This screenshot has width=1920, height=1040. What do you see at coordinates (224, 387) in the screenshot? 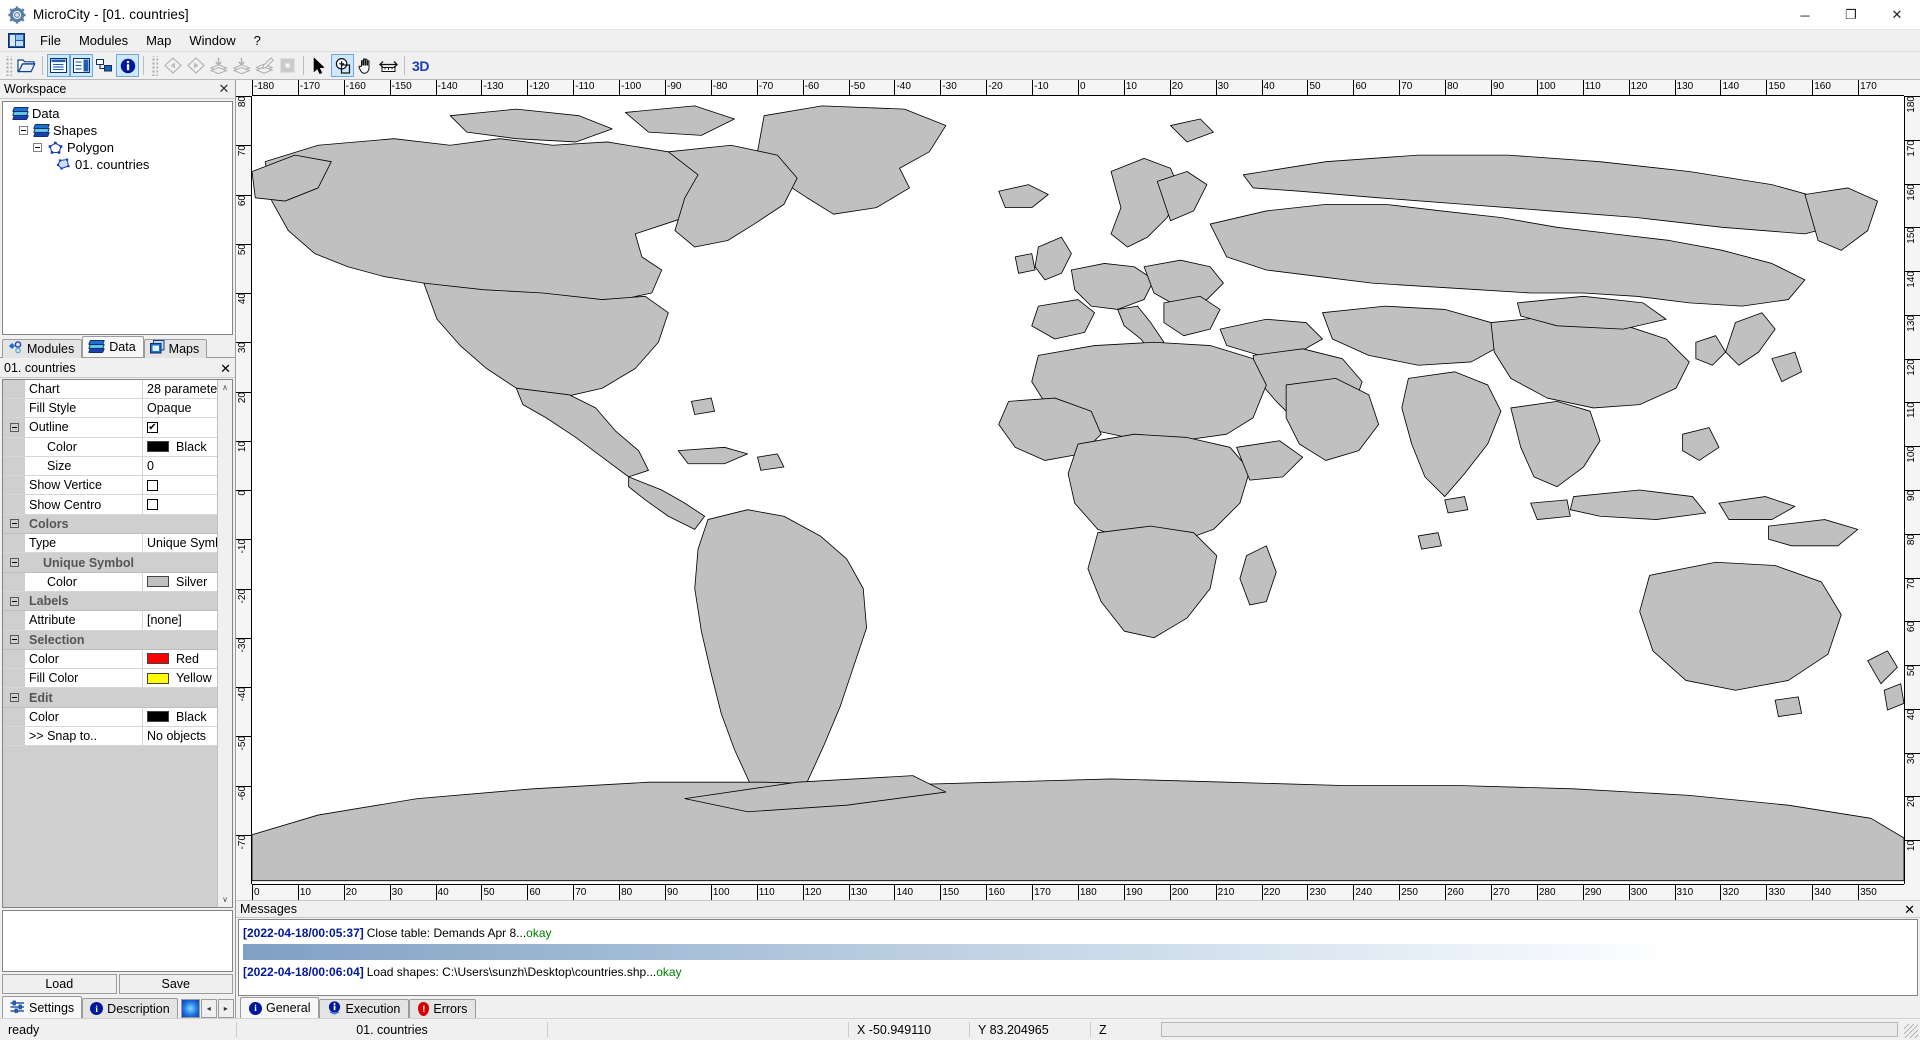
I see `scroll-up-icon: ∧` at bounding box center [224, 387].